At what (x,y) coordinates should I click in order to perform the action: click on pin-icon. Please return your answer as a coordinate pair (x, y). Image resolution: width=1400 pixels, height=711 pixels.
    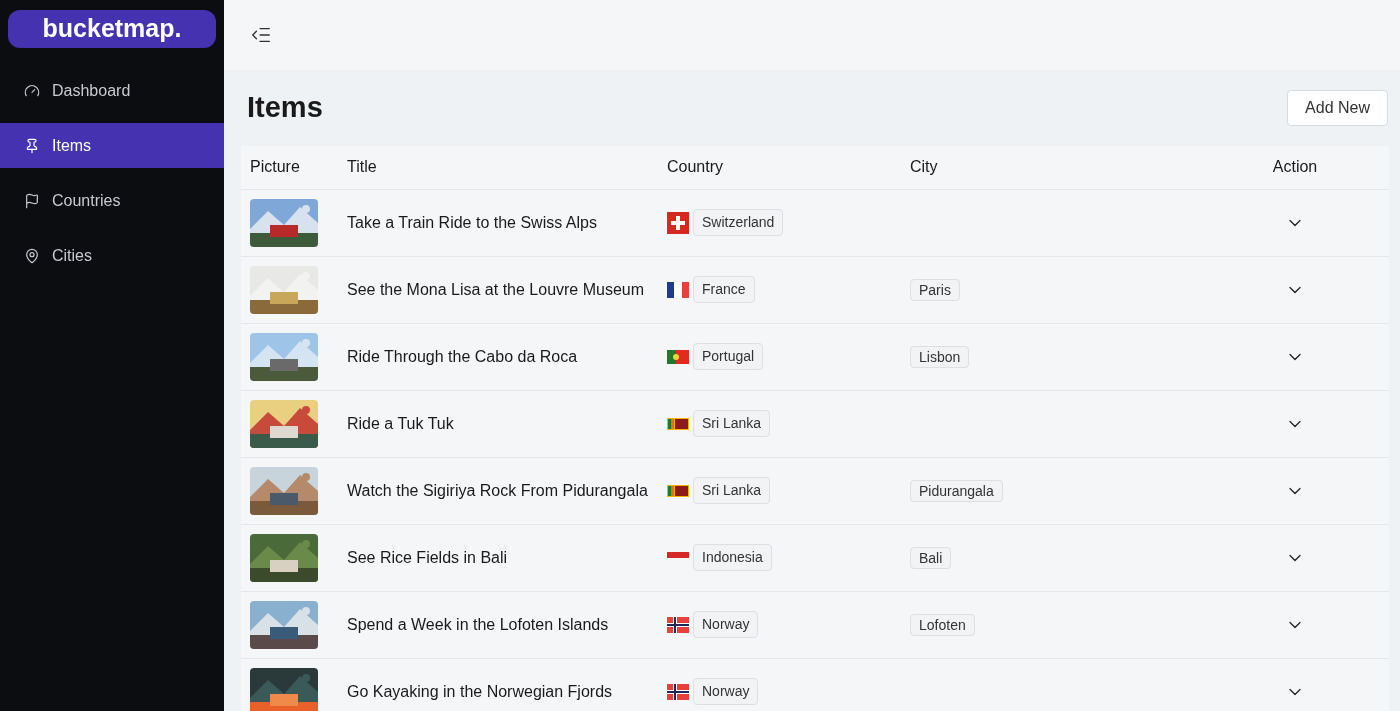
    Looking at the image, I should click on (32, 145).